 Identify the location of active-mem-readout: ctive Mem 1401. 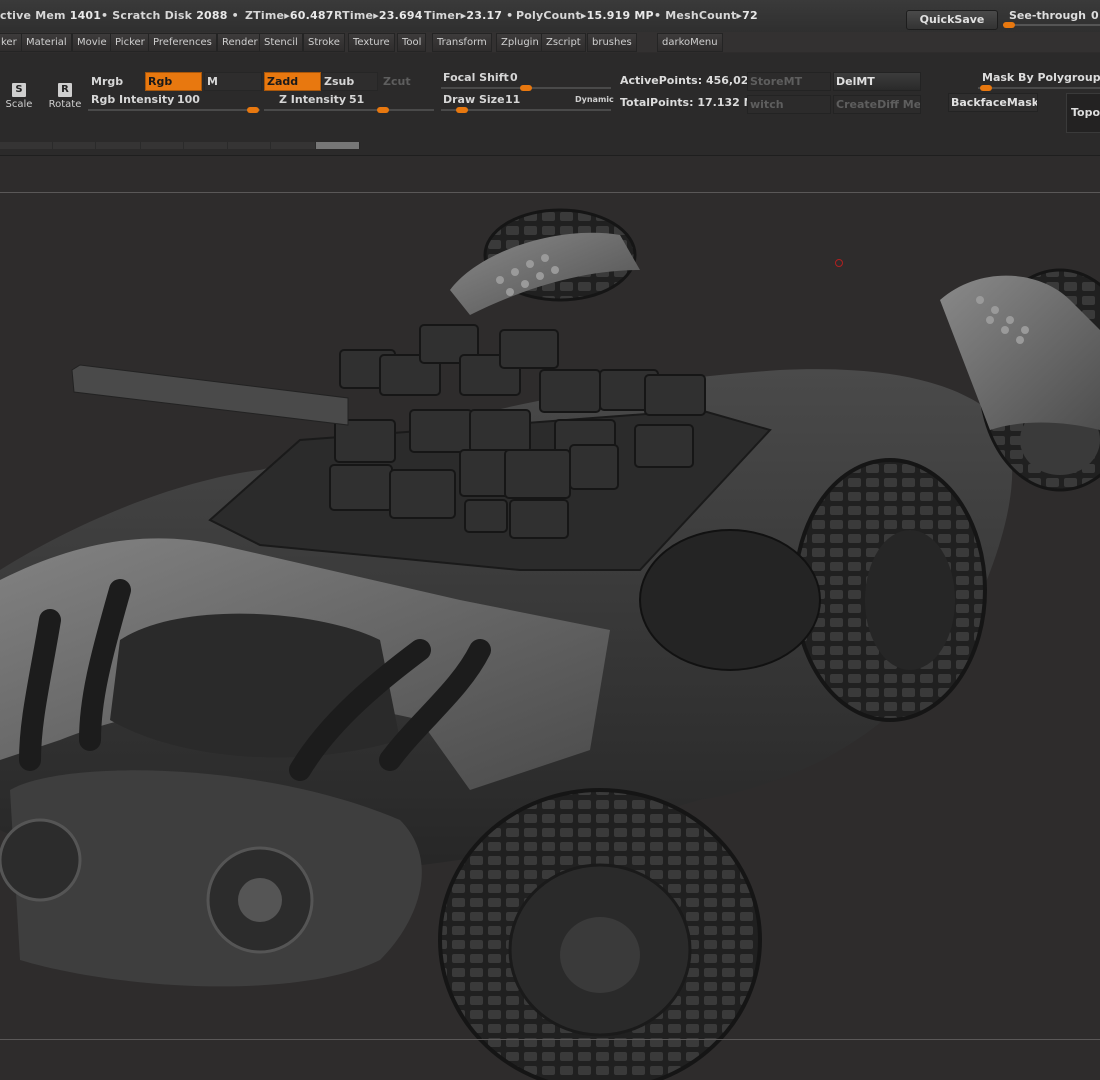
(50, 15).